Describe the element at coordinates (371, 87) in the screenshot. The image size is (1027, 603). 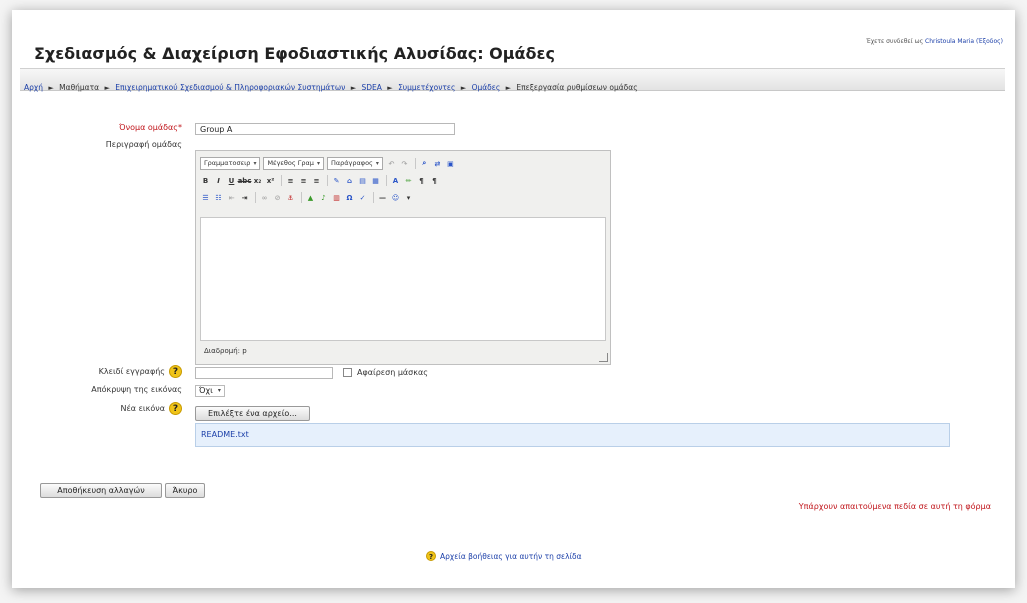
I see `breadcrumb-course: SDEA` at that location.